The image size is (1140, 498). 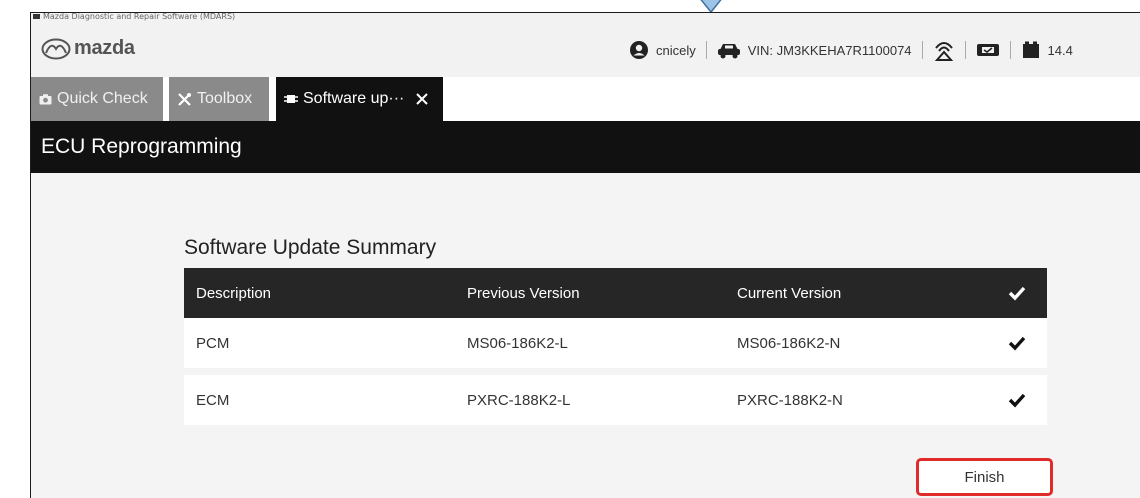 I want to click on tab-bar: Quick Check Toolbox Software up···, so click(x=585, y=99).